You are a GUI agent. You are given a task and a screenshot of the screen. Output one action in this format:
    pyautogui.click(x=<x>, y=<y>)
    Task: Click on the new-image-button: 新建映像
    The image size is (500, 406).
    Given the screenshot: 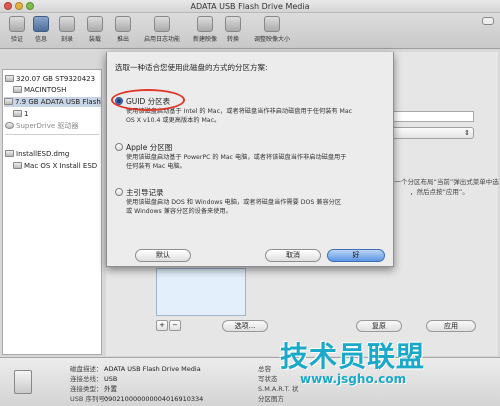 What is the action you would take?
    pyautogui.click(x=205, y=29)
    